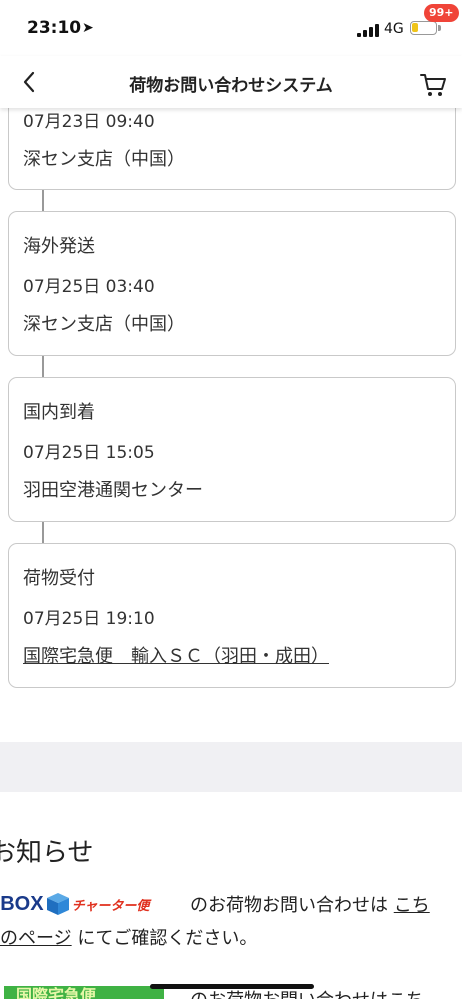 This screenshot has width=462, height=999. Describe the element at coordinates (394, 29) in the screenshot. I see `network-type: 4G` at that location.